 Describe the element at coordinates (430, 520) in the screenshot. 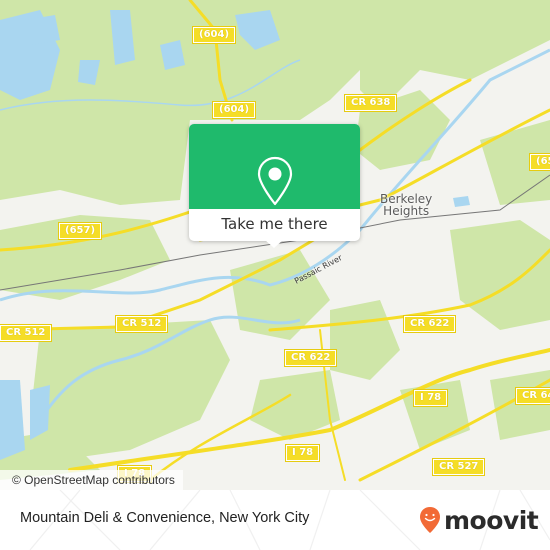

I see `moovit-pin-icon` at that location.